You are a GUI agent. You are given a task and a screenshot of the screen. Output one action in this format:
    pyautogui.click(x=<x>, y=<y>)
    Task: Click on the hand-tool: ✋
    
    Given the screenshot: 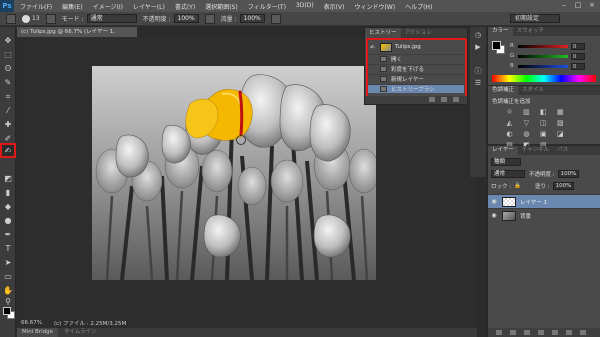 What is the action you would take?
    pyautogui.click(x=8, y=290)
    